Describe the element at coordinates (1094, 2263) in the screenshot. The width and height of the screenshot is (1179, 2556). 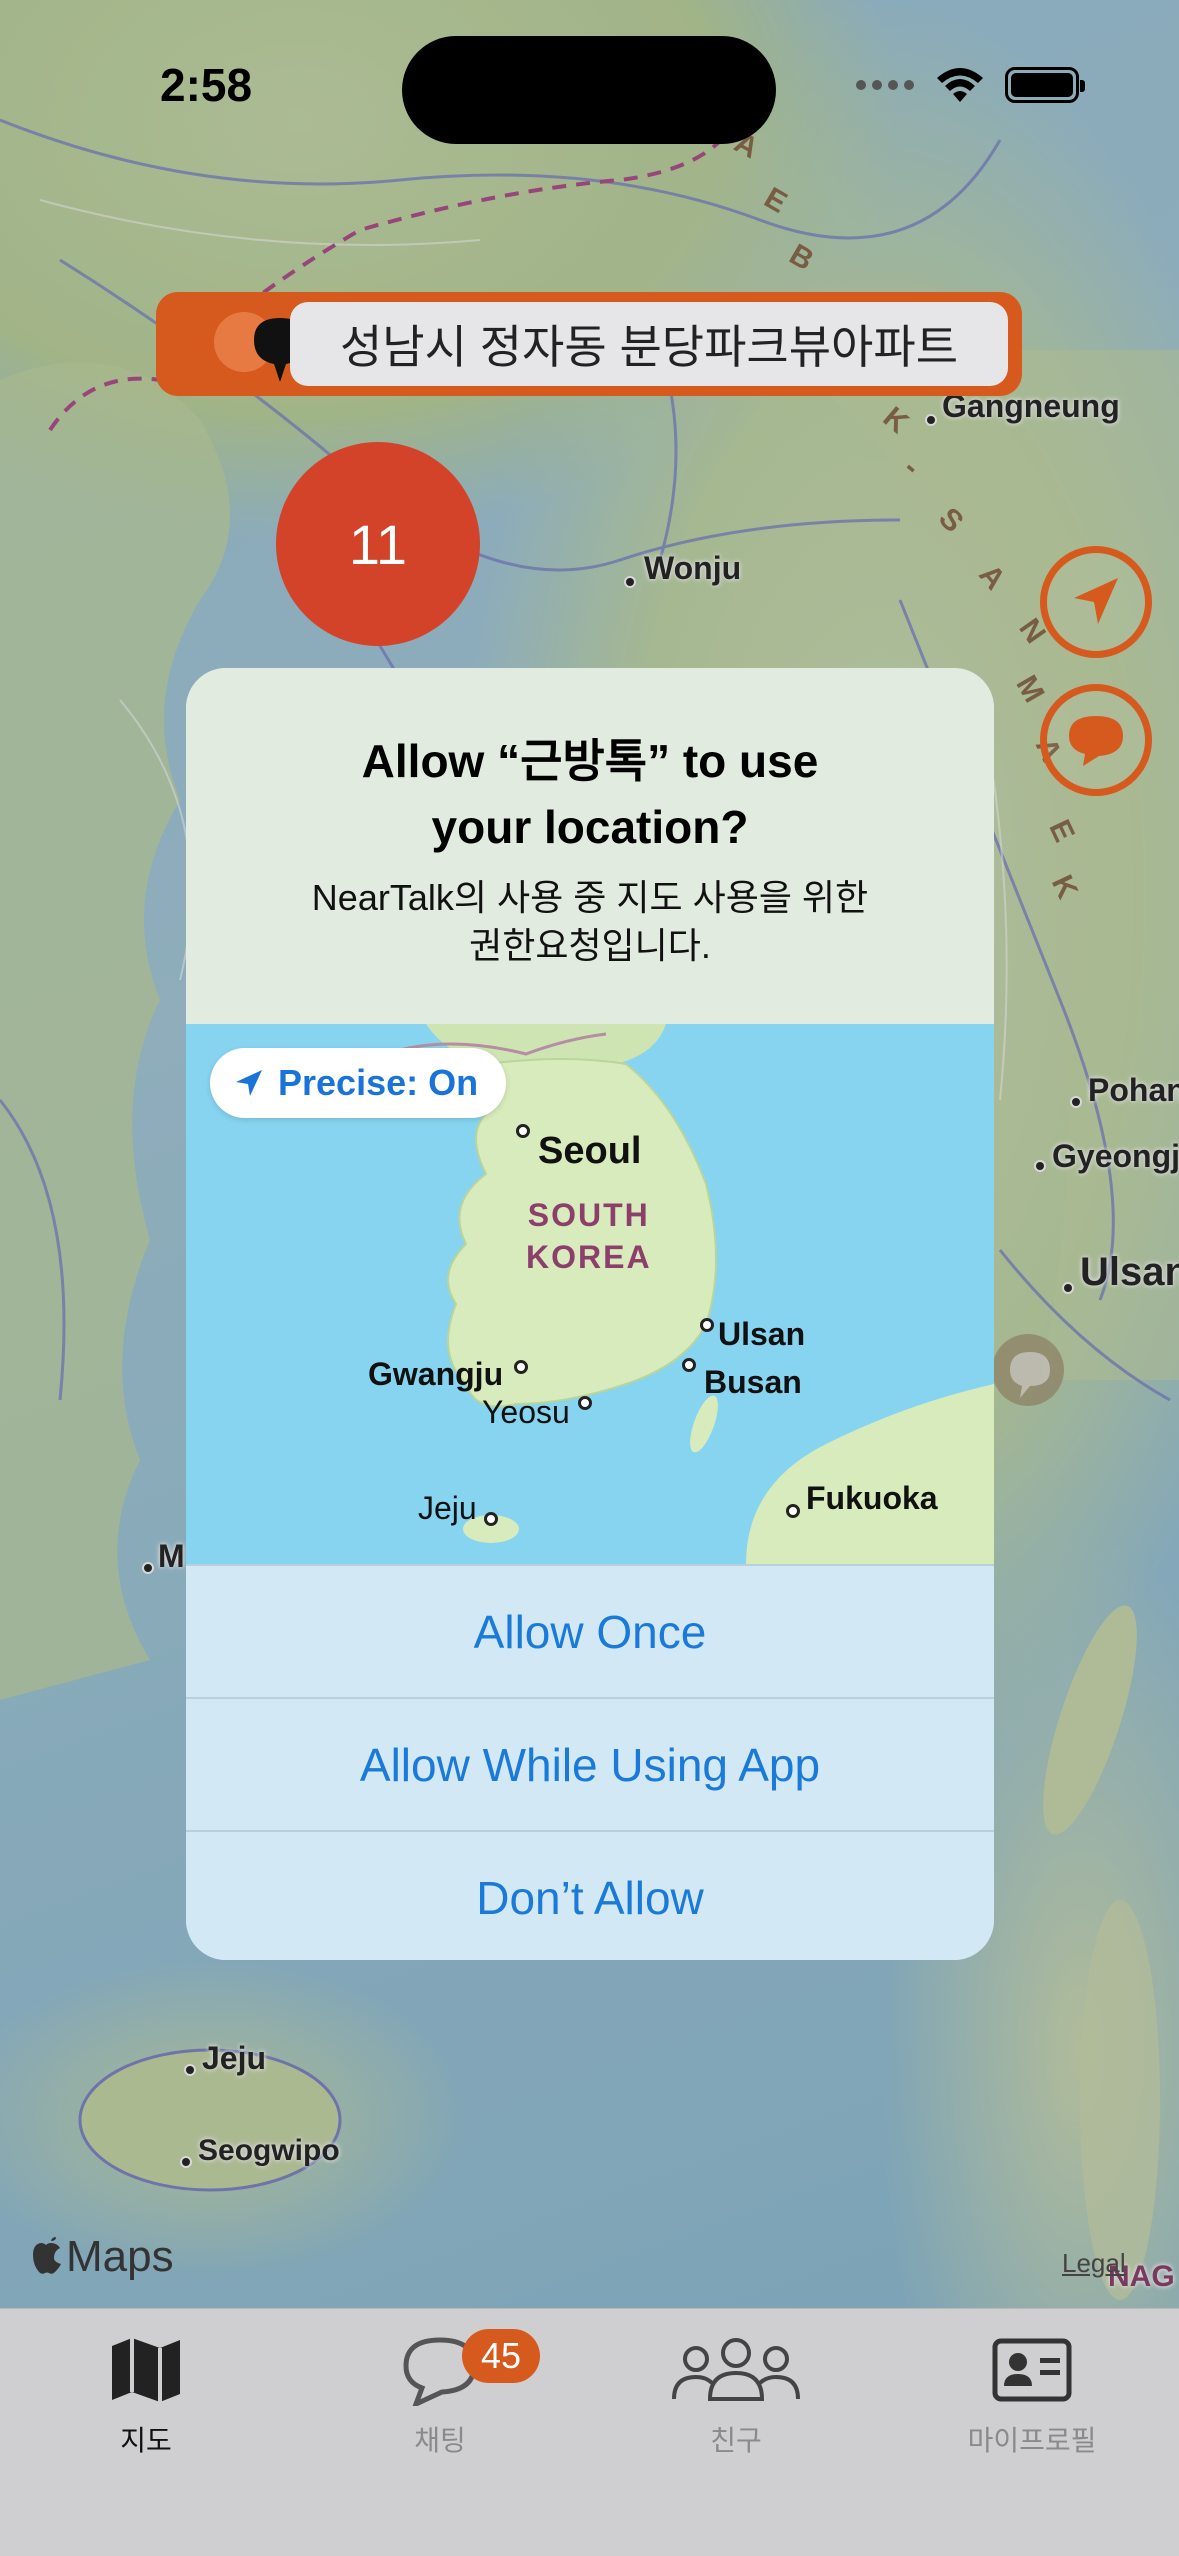
I see `legal-link: Legal` at that location.